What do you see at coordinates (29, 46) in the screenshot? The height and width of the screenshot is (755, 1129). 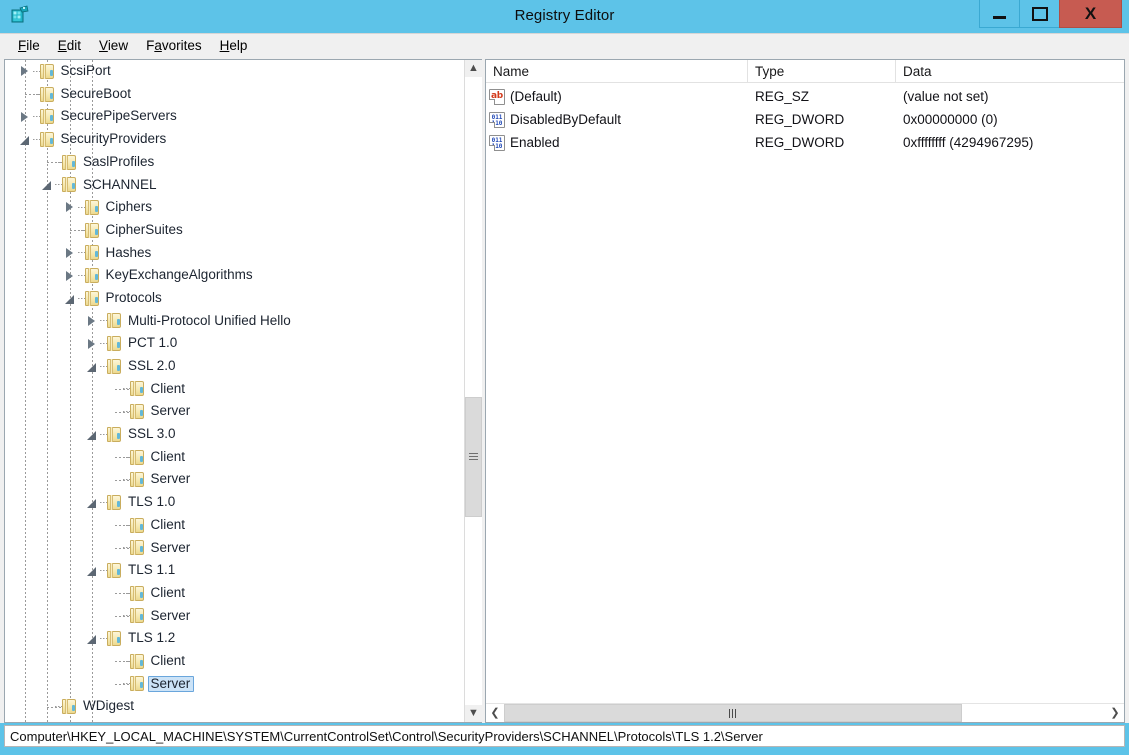 I see `menu-file: File` at bounding box center [29, 46].